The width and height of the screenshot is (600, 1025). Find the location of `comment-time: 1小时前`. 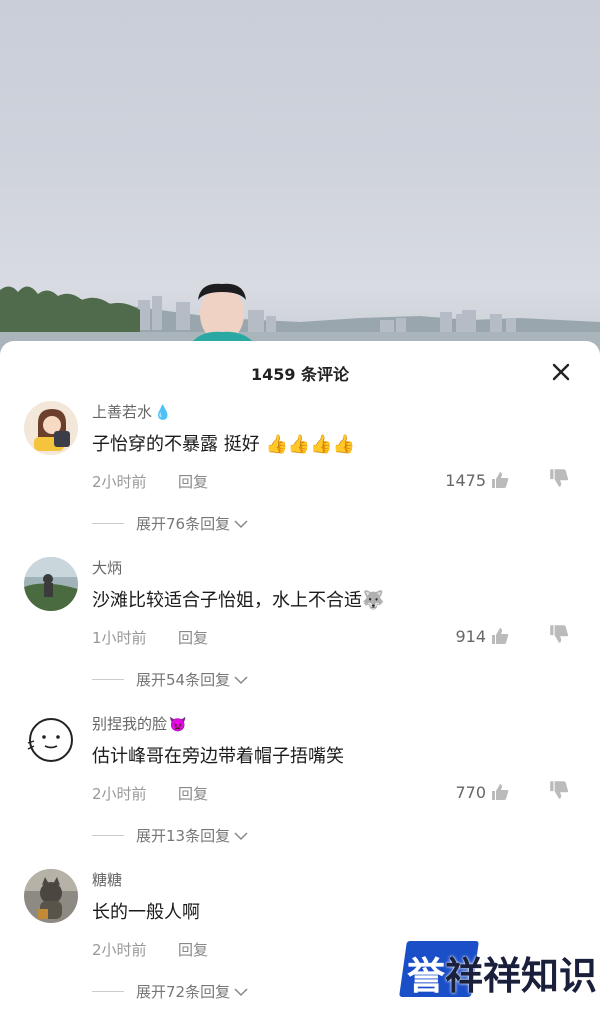

comment-time: 1小时前 is located at coordinates (119, 638).